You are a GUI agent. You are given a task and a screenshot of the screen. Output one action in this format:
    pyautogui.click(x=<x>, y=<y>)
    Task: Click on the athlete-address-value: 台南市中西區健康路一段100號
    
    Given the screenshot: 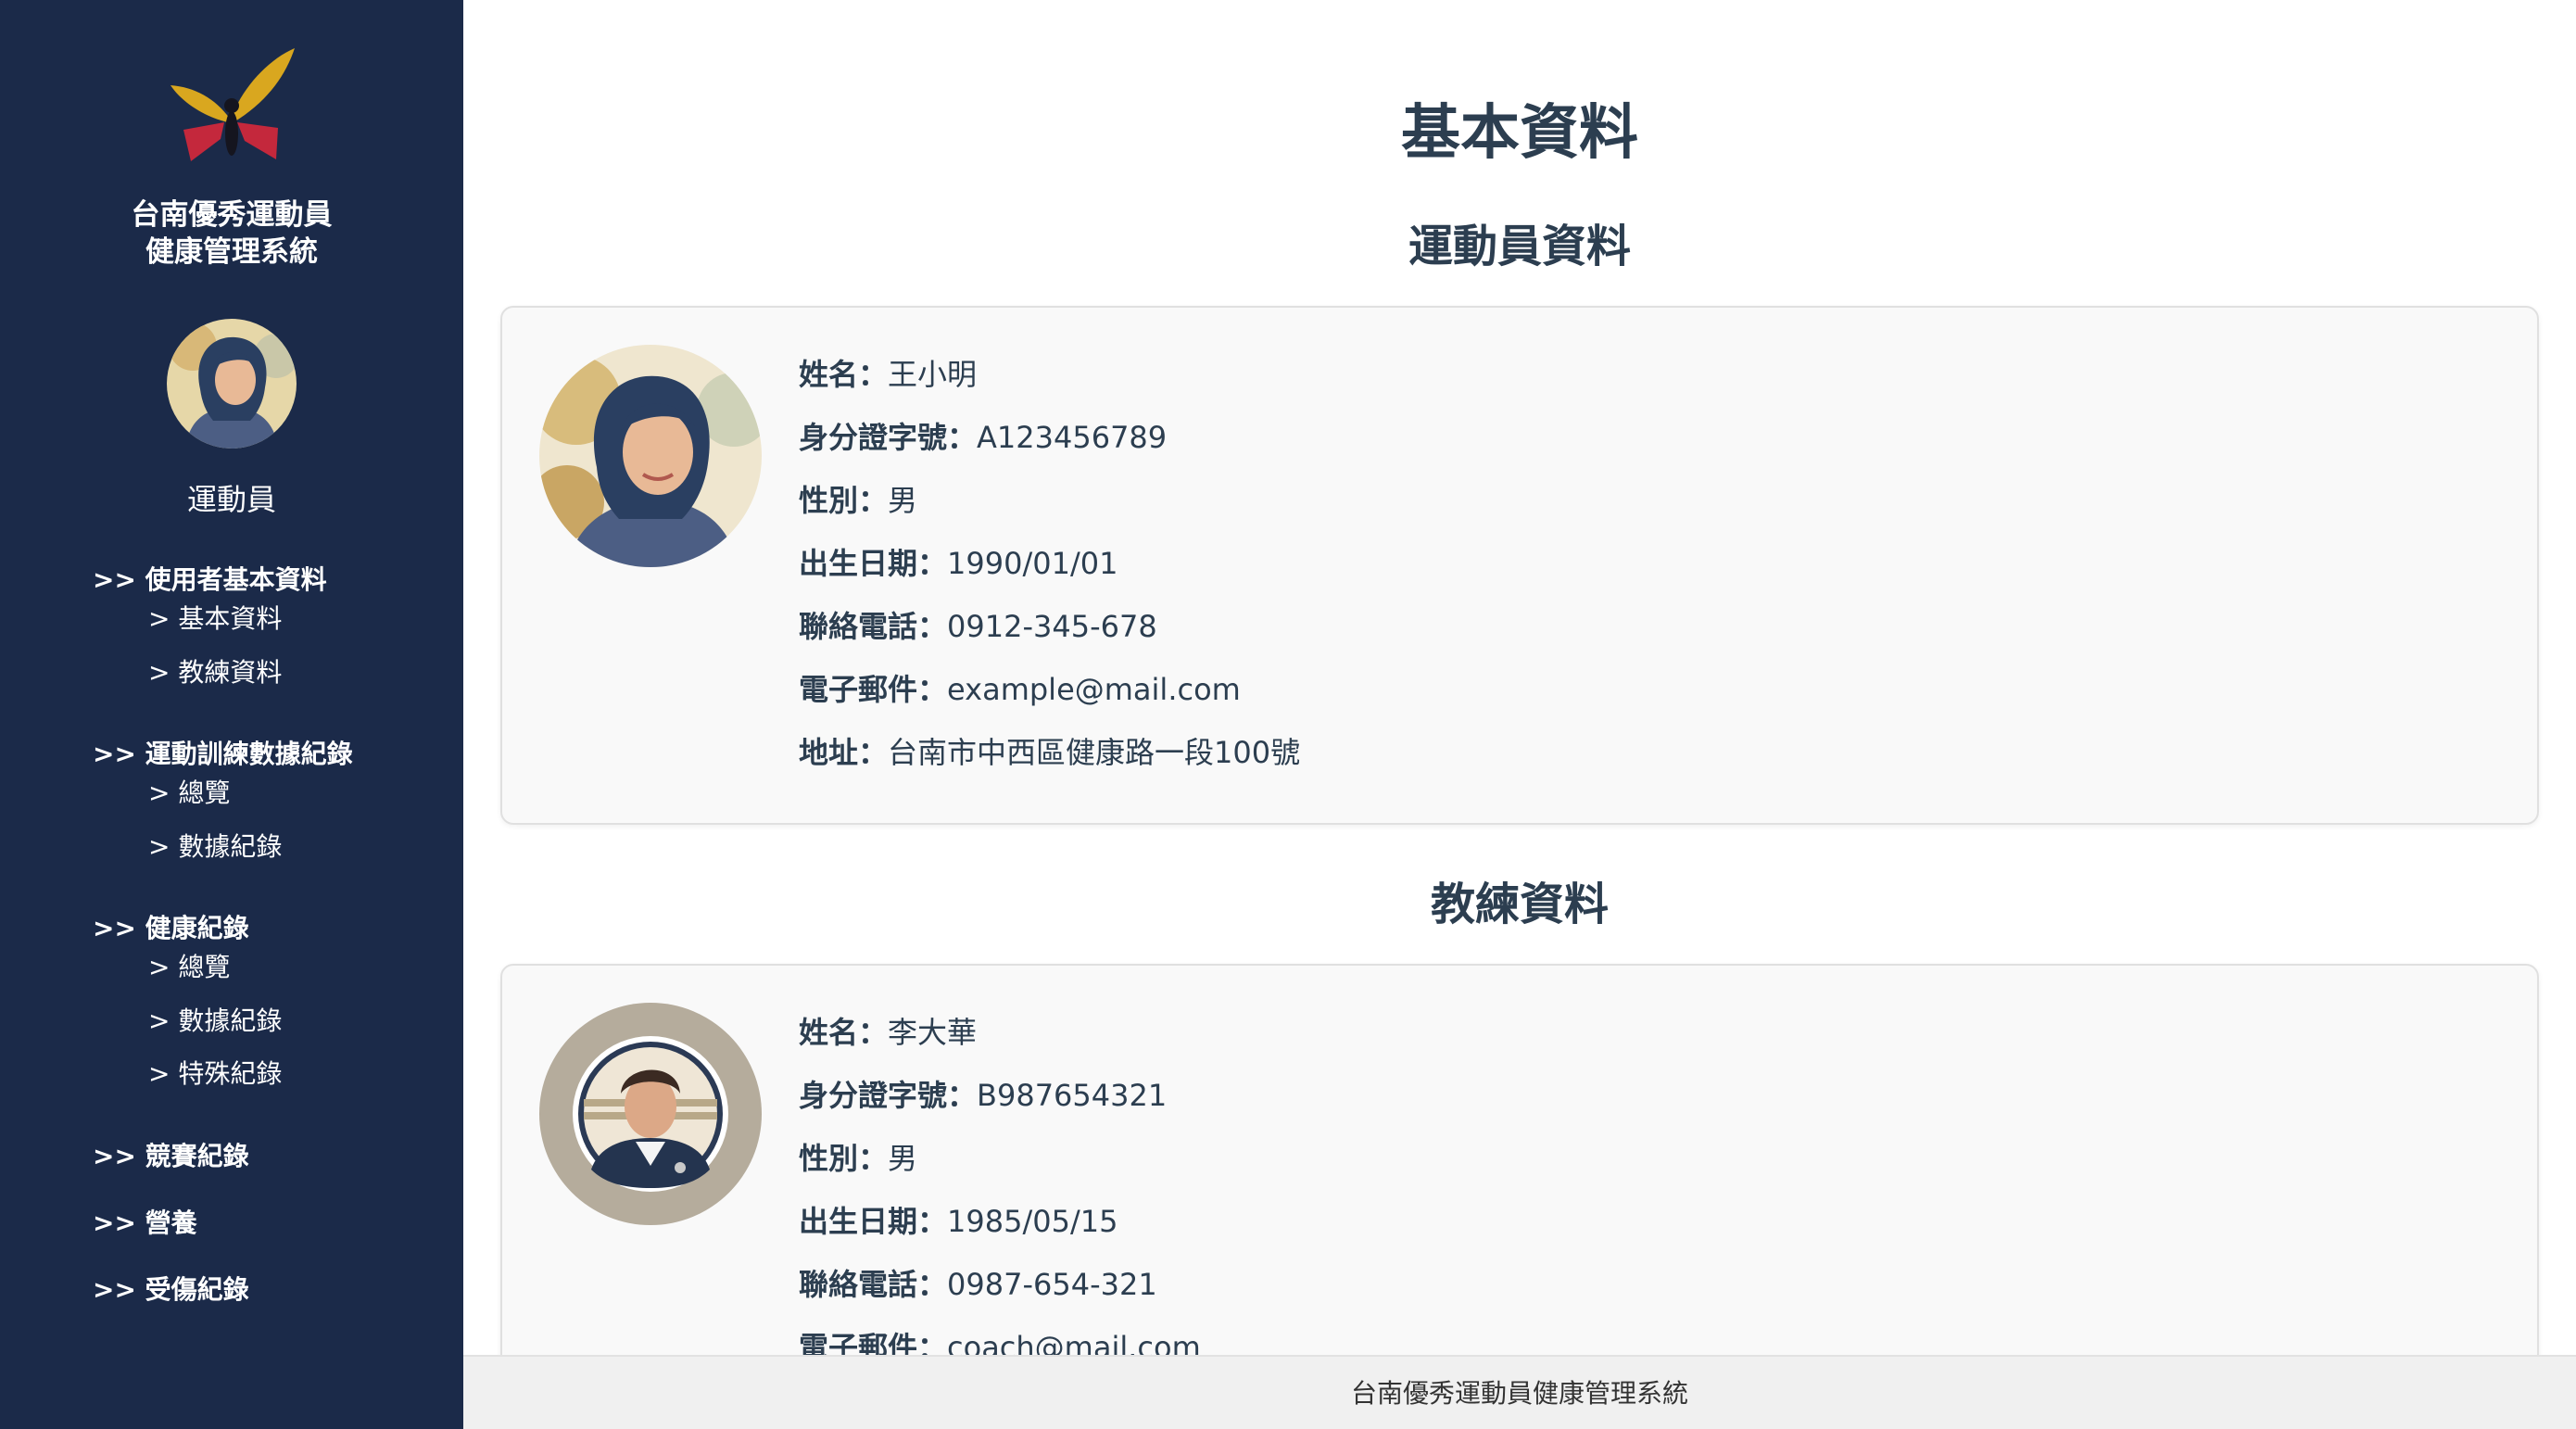 What is the action you would take?
    pyautogui.click(x=1095, y=752)
    